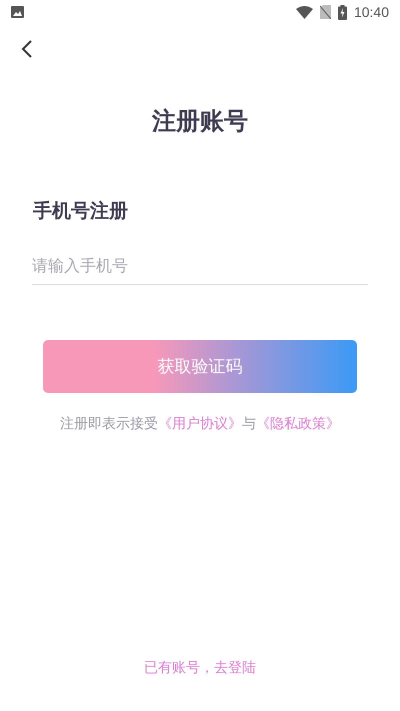 Image resolution: width=400 pixels, height=711 pixels. What do you see at coordinates (81, 211) in the screenshot?
I see `section-title: 手机号注册` at bounding box center [81, 211].